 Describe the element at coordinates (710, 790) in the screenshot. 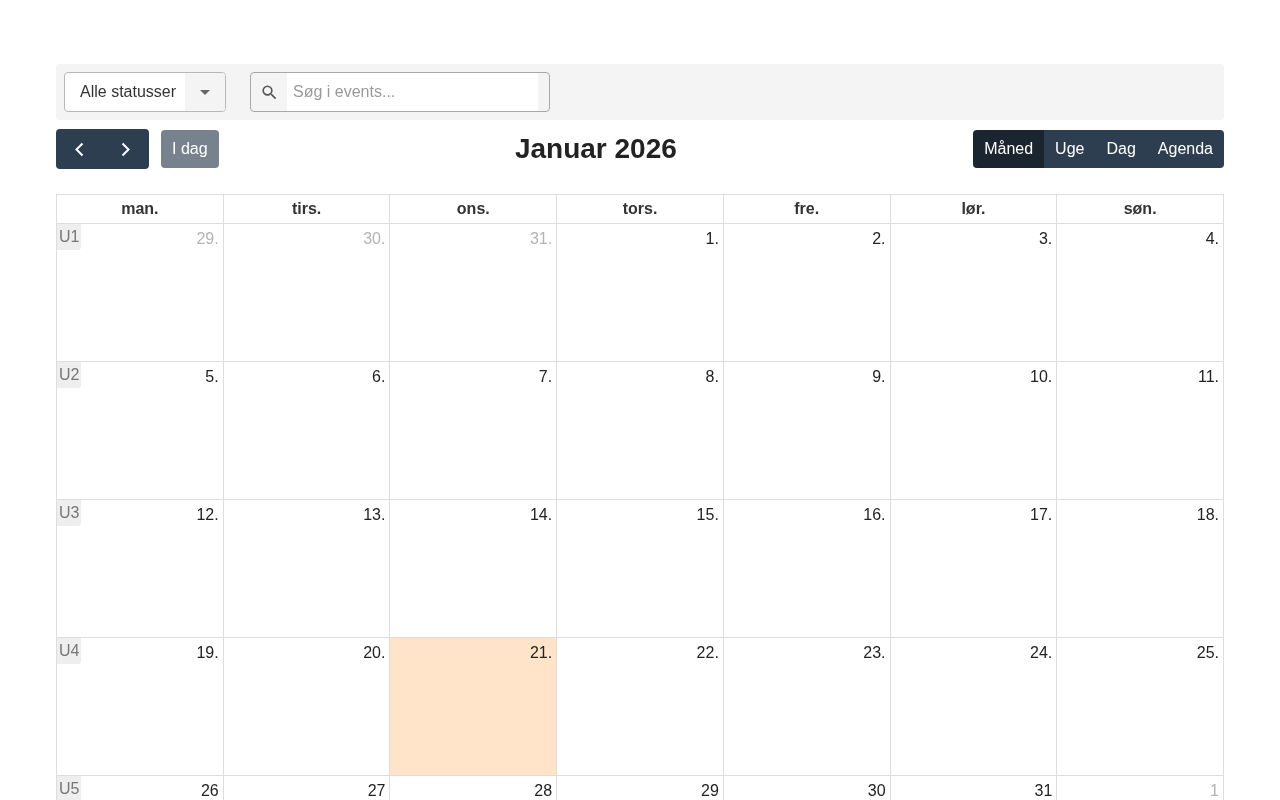

I see `date-number: 29` at that location.